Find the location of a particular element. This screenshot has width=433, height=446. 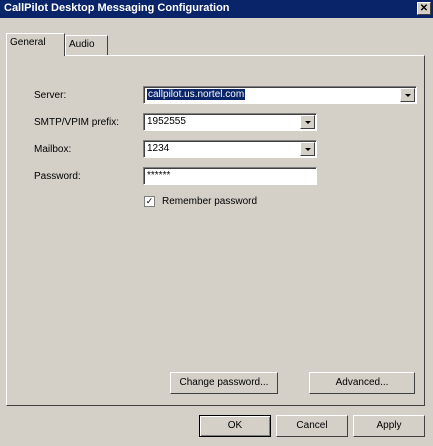

ok-button: OK is located at coordinates (235, 426).